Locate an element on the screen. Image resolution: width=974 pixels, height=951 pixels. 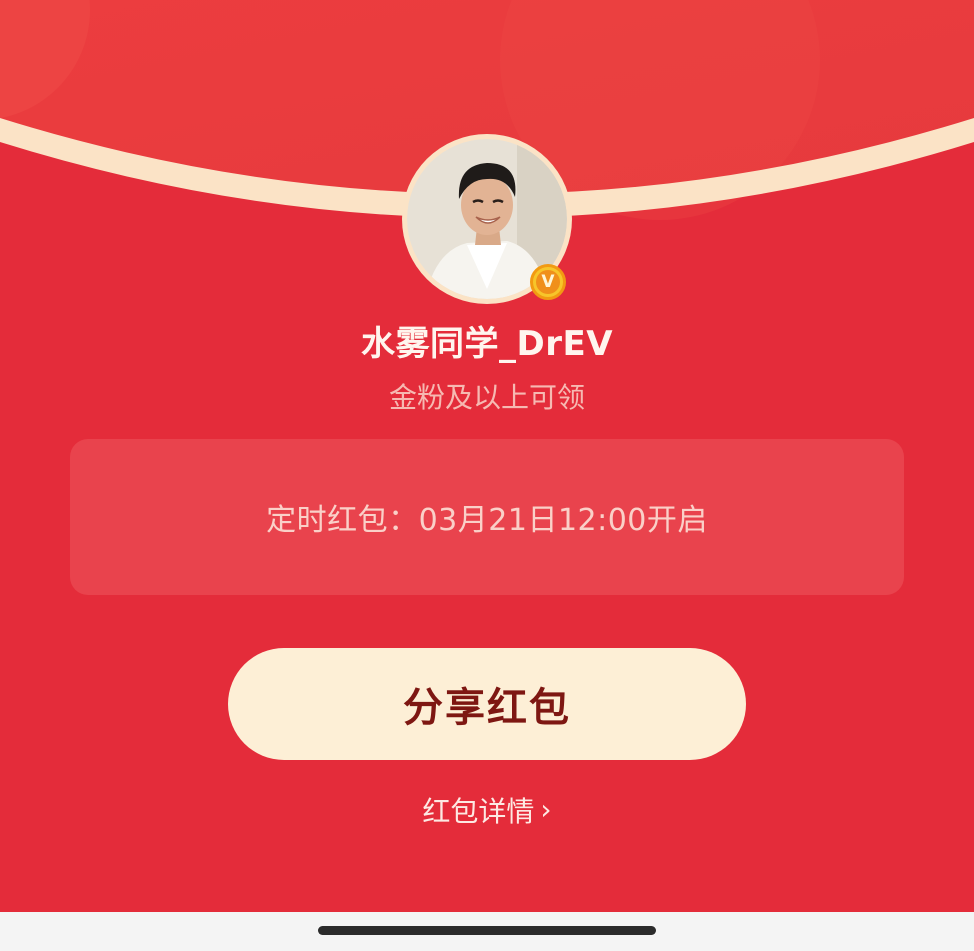
timer-text: 定时红包：03月21日12:00开启 is located at coordinates (487, 520).